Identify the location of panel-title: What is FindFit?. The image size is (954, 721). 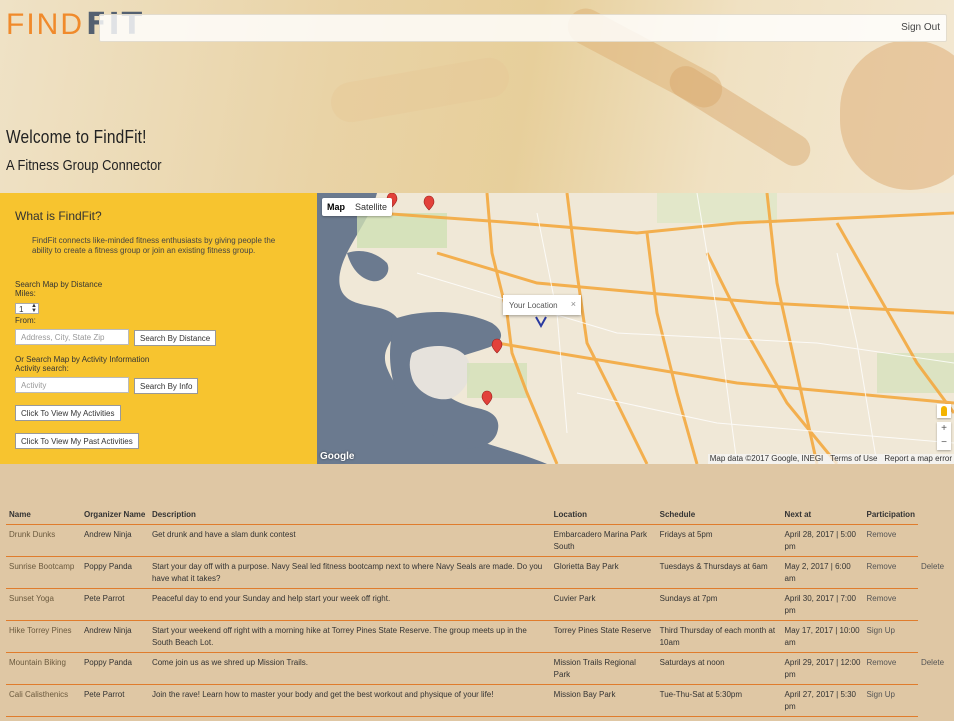
(58, 216).